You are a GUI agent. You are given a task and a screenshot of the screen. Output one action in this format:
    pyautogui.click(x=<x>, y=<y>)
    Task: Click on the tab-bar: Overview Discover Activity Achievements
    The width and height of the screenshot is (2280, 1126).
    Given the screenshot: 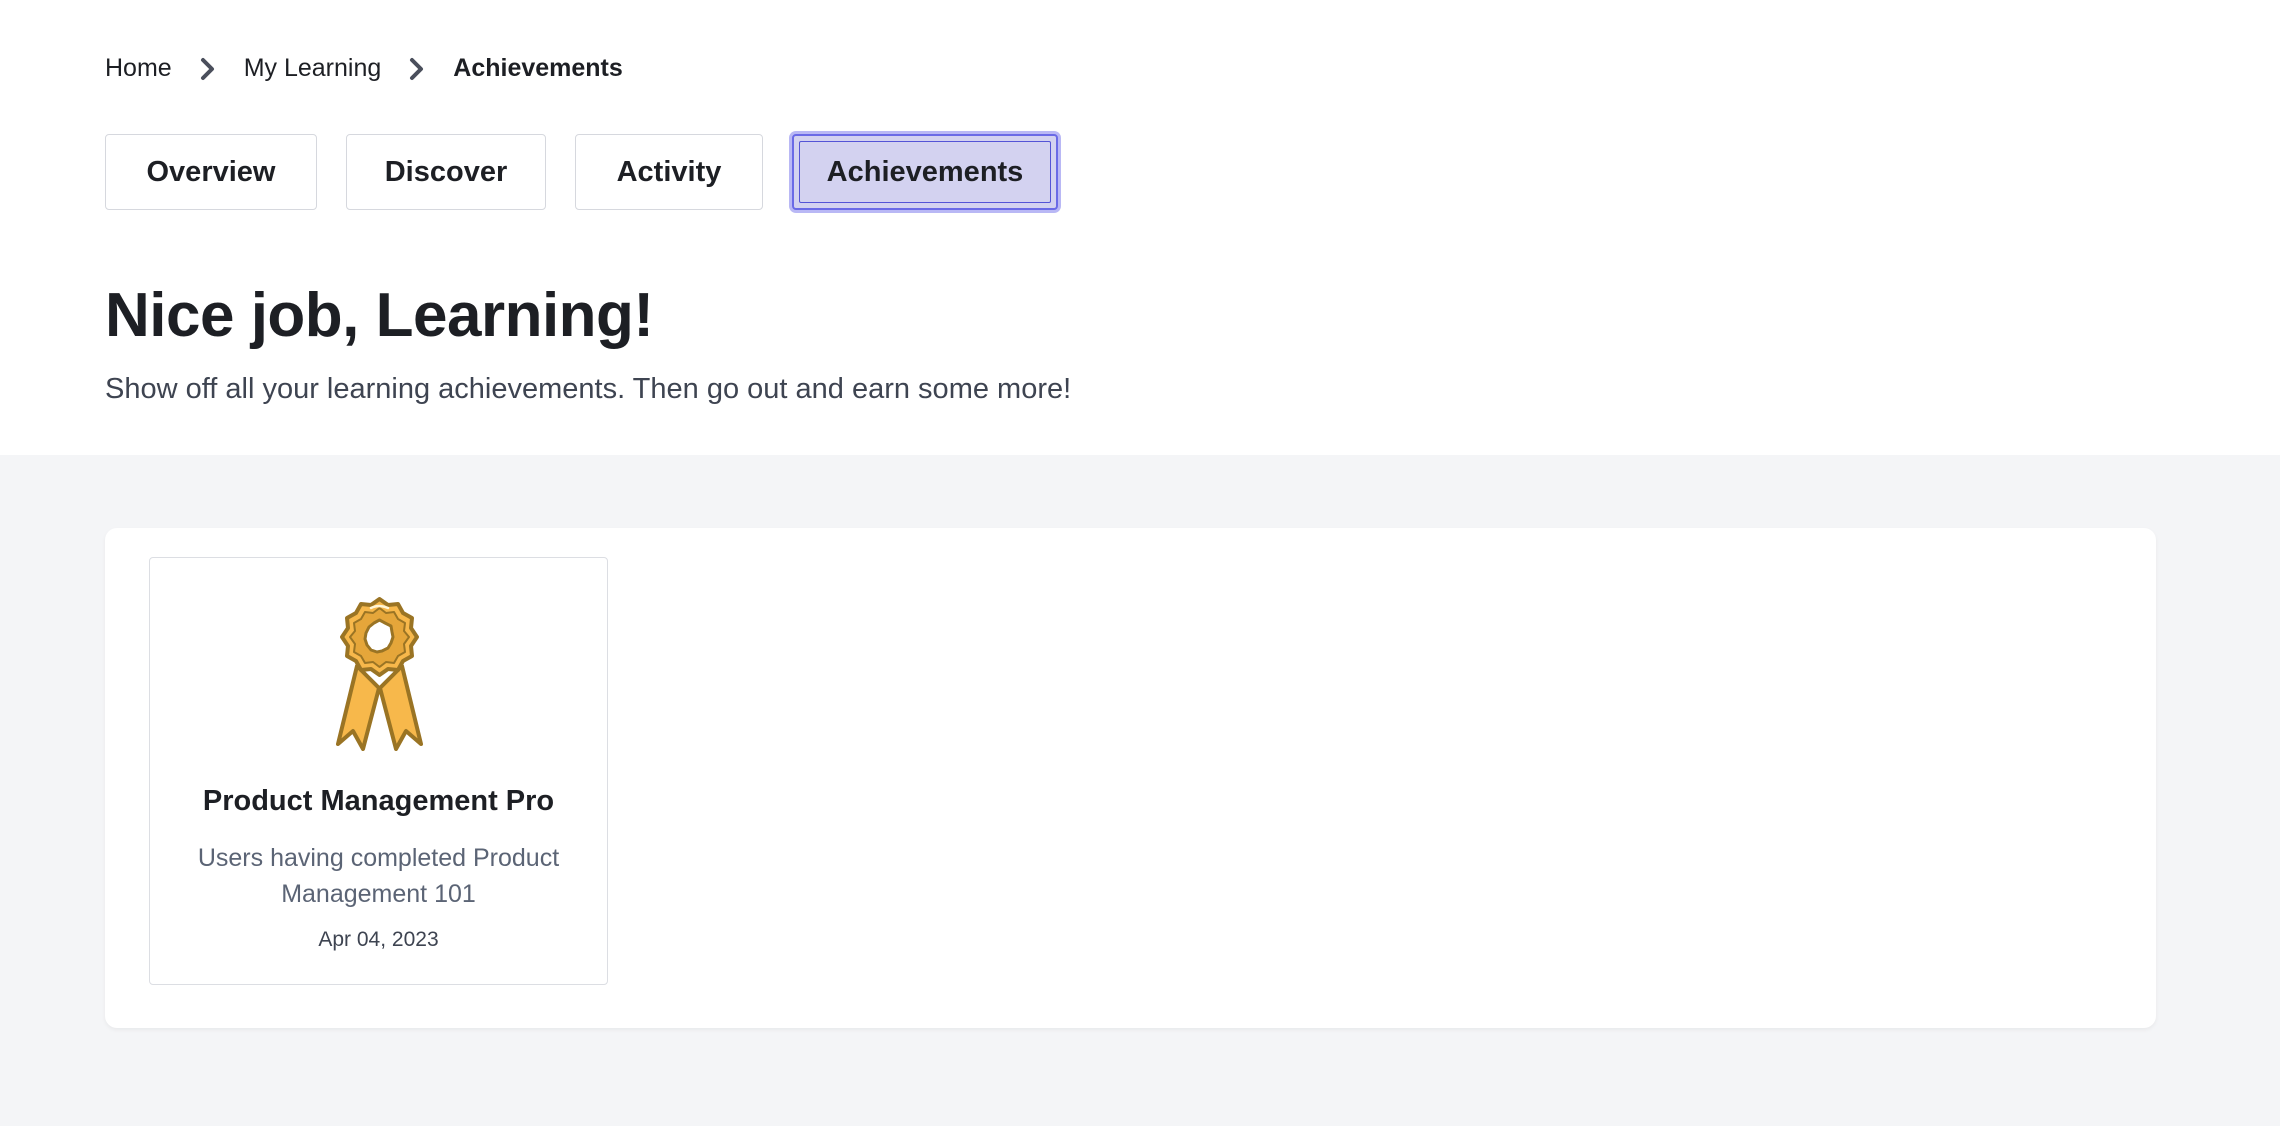 What is the action you would take?
    pyautogui.click(x=581, y=172)
    